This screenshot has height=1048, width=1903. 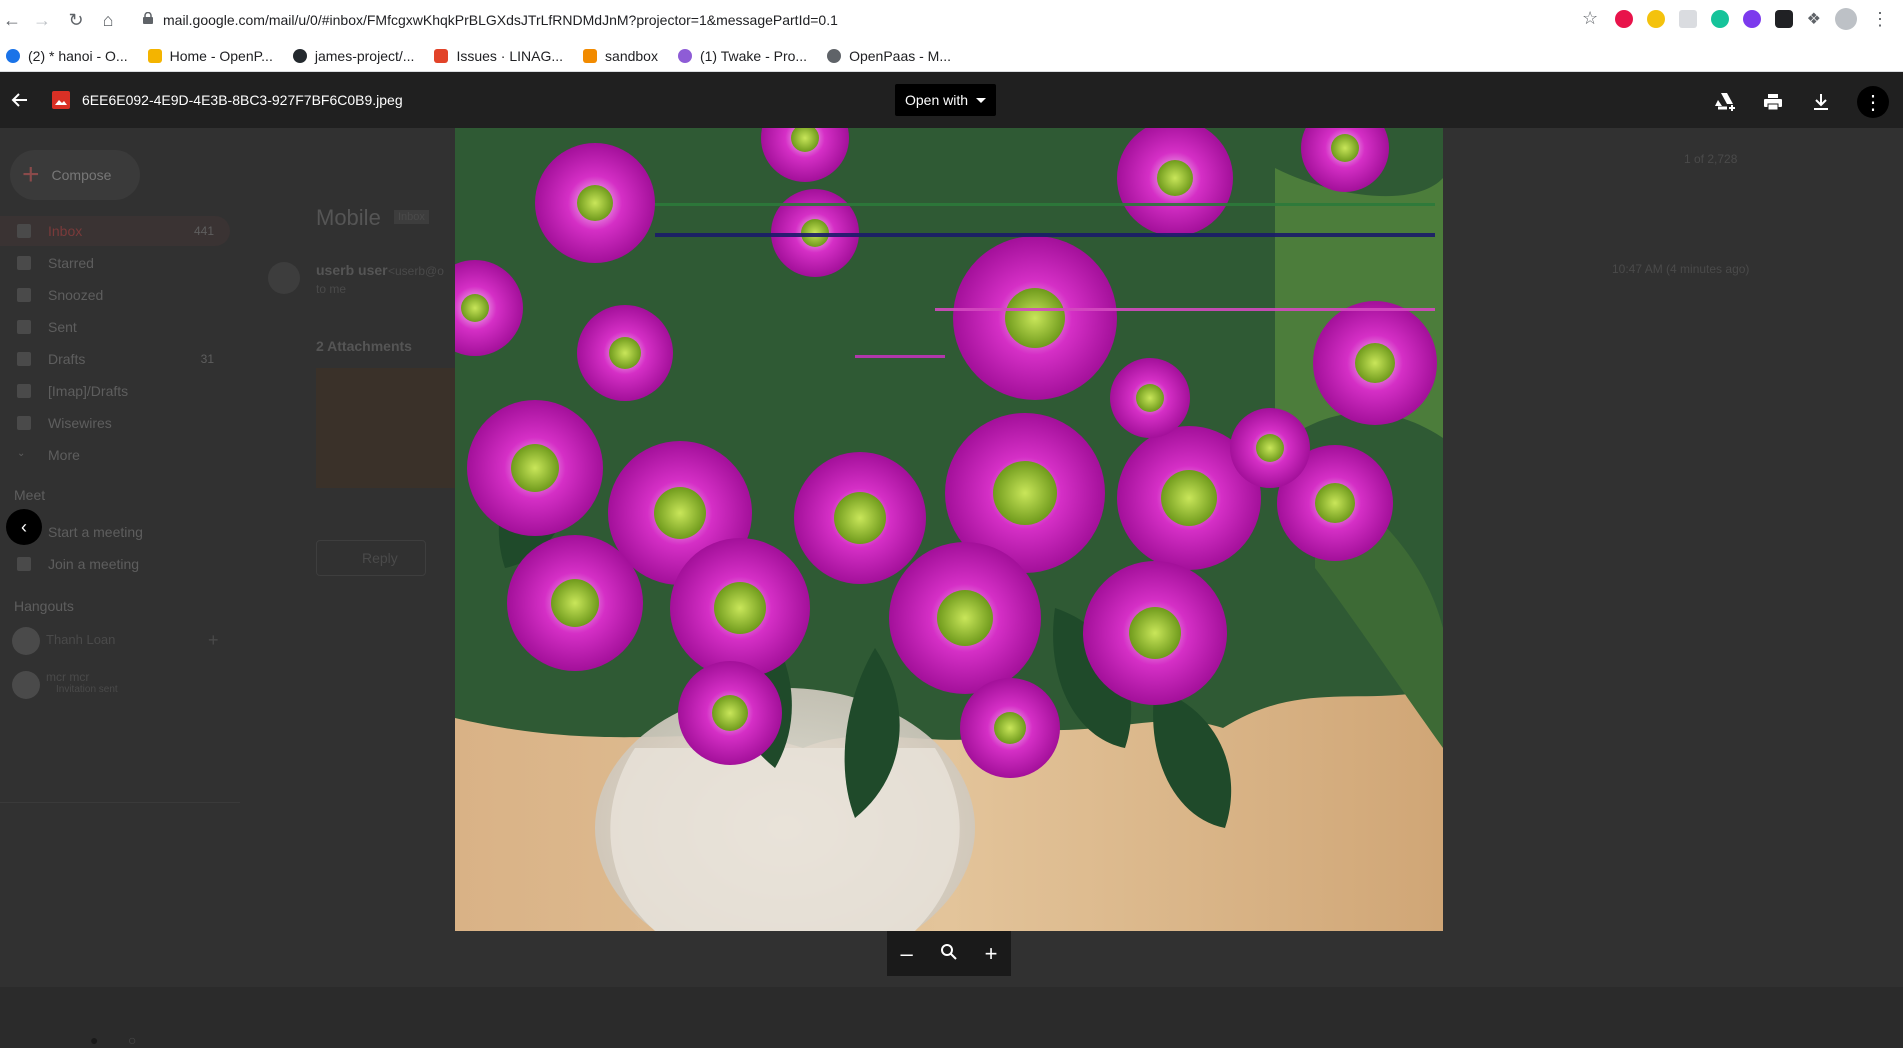 What do you see at coordinates (981, 100) in the screenshot?
I see `caret-down-icon` at bounding box center [981, 100].